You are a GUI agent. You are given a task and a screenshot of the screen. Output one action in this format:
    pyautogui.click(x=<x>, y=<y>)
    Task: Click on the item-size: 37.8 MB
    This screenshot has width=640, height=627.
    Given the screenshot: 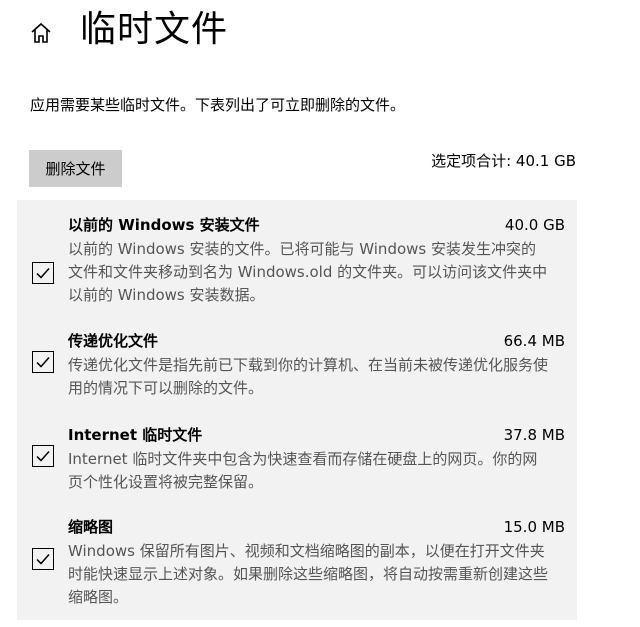 What is the action you would take?
    pyautogui.click(x=534, y=435)
    